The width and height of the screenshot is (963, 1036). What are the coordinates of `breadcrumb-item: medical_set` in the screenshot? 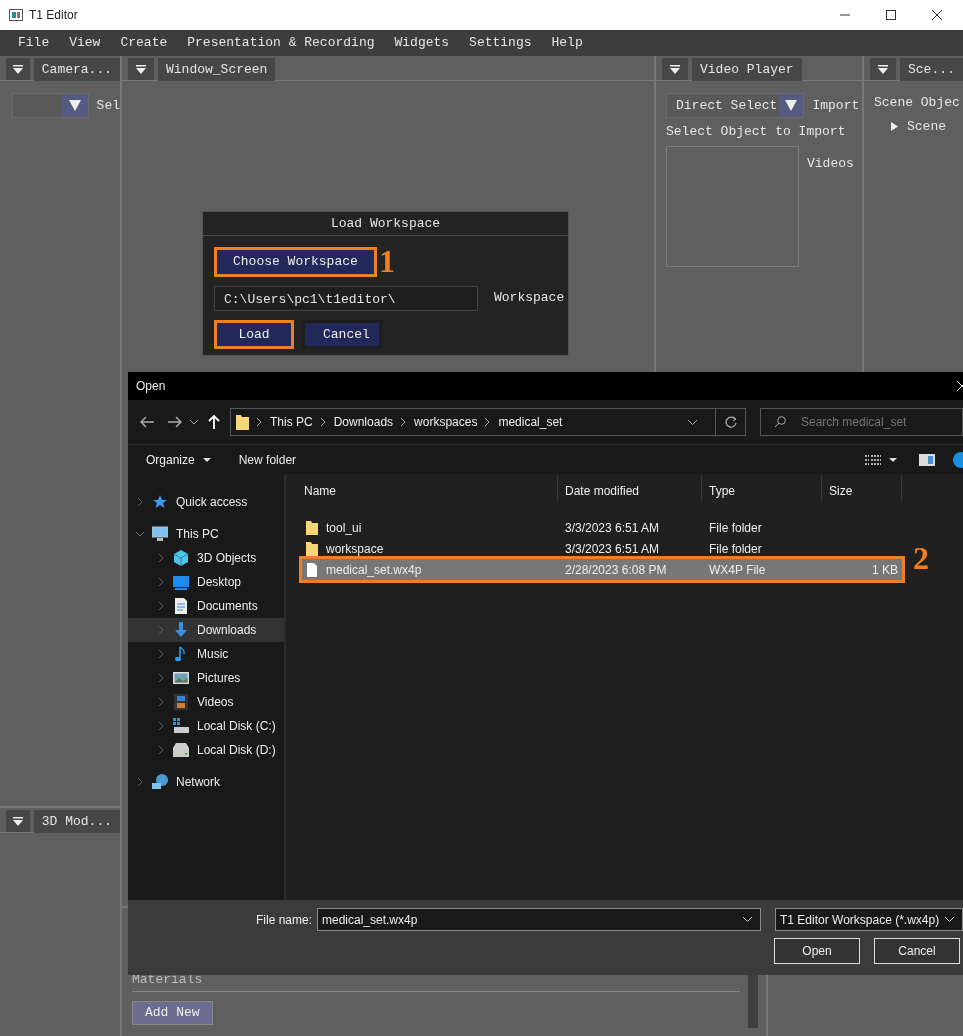 It's located at (530, 422).